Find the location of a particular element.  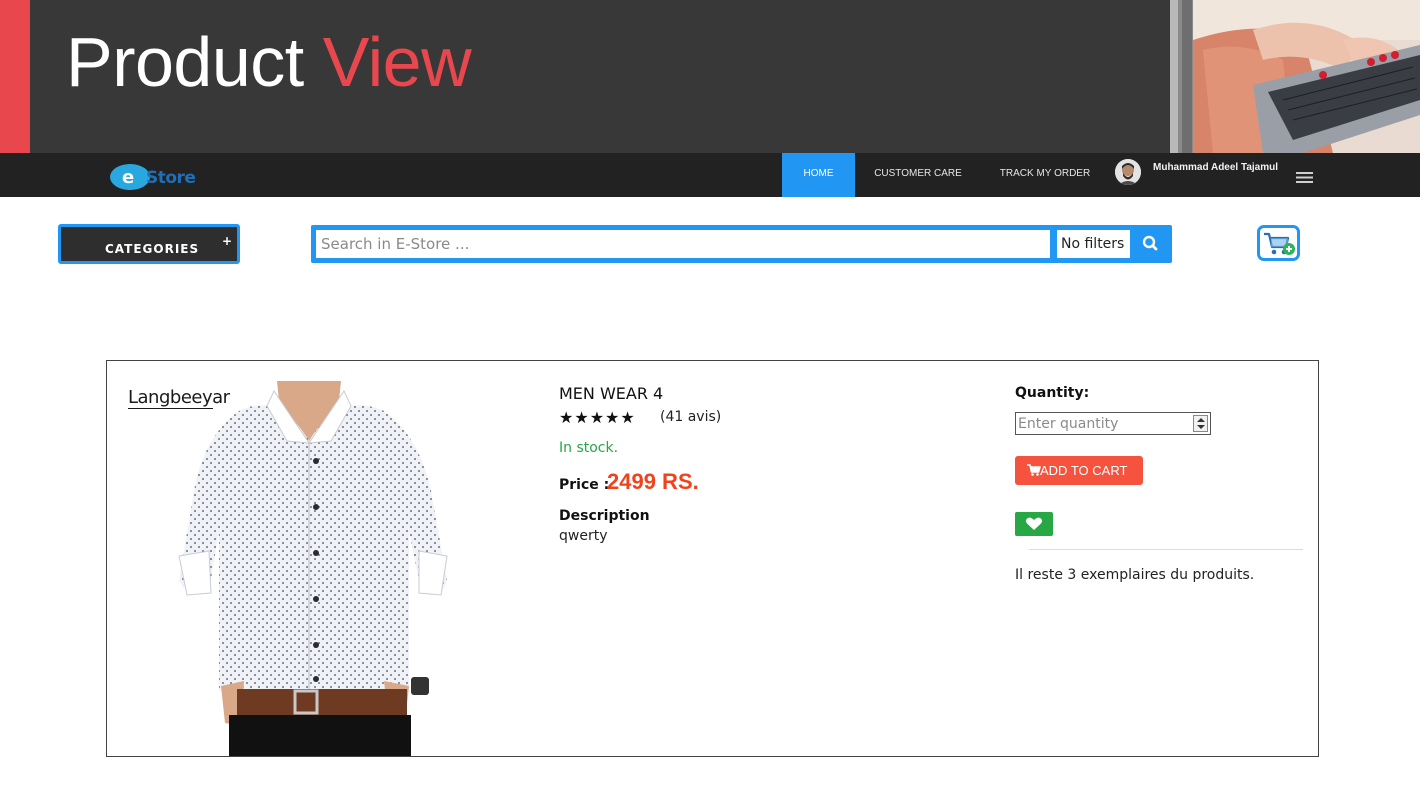

stock-status: In stock. is located at coordinates (589, 448).